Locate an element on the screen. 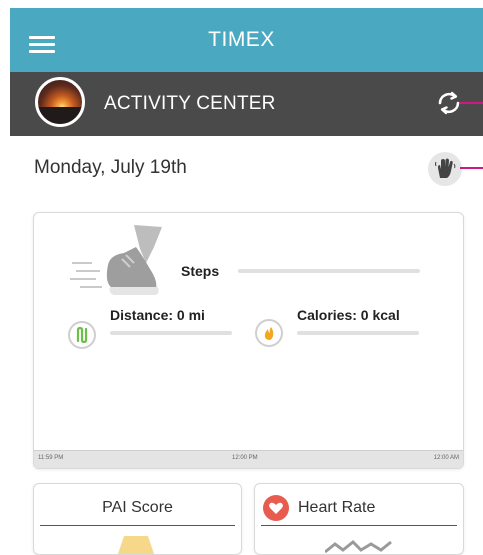 The image size is (483, 555). timeline-start-label: 11:59 PM is located at coordinates (51, 458).